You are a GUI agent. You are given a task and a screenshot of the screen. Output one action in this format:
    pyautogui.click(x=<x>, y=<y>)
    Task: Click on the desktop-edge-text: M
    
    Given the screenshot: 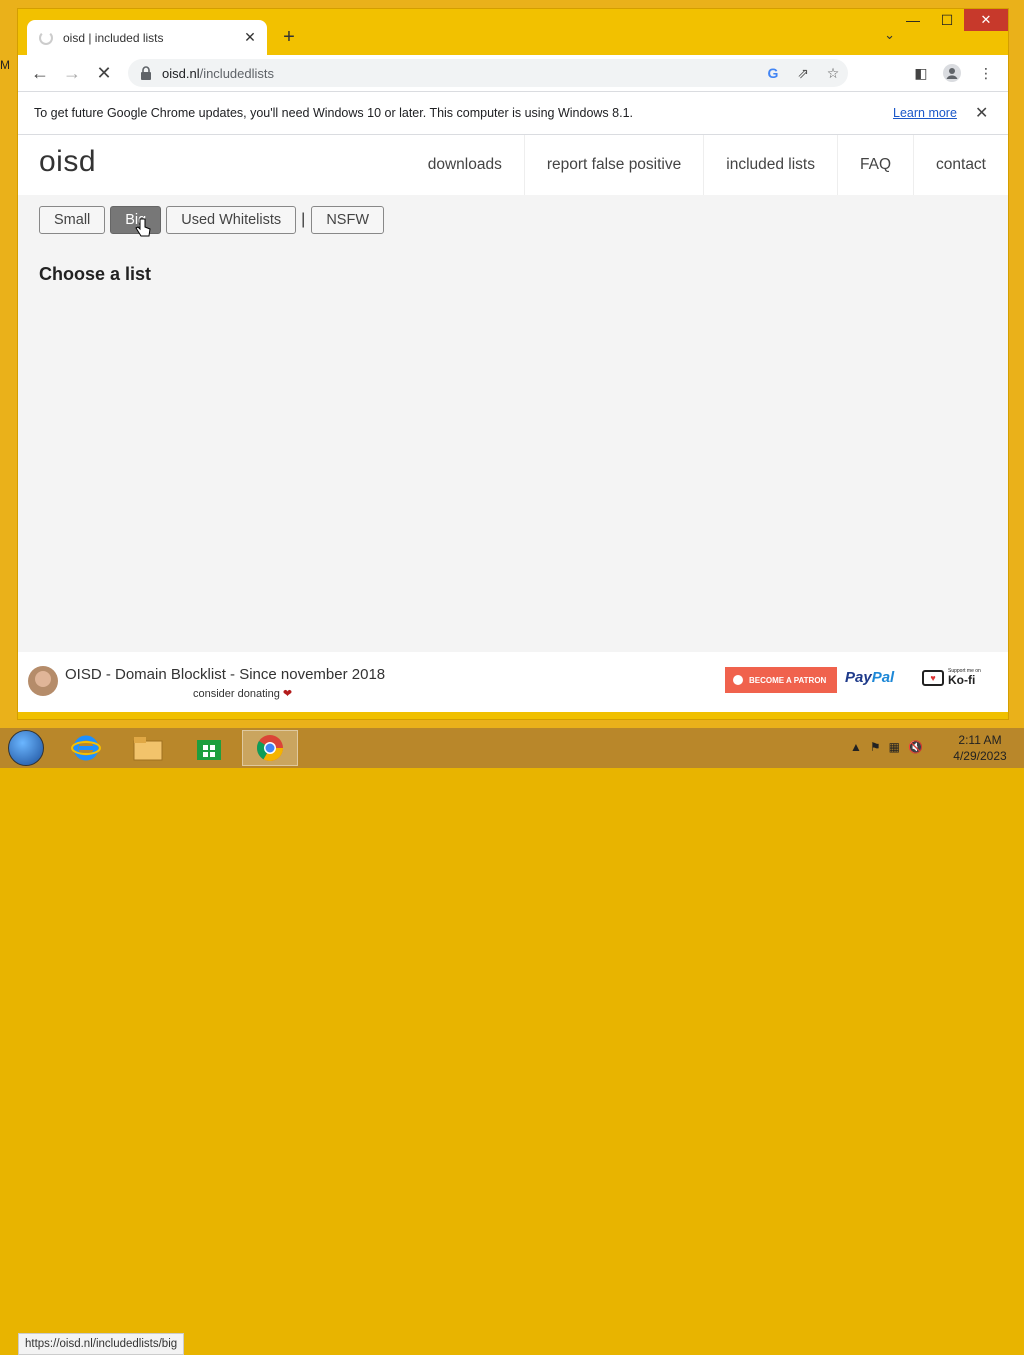 What is the action you would take?
    pyautogui.click(x=5, y=65)
    